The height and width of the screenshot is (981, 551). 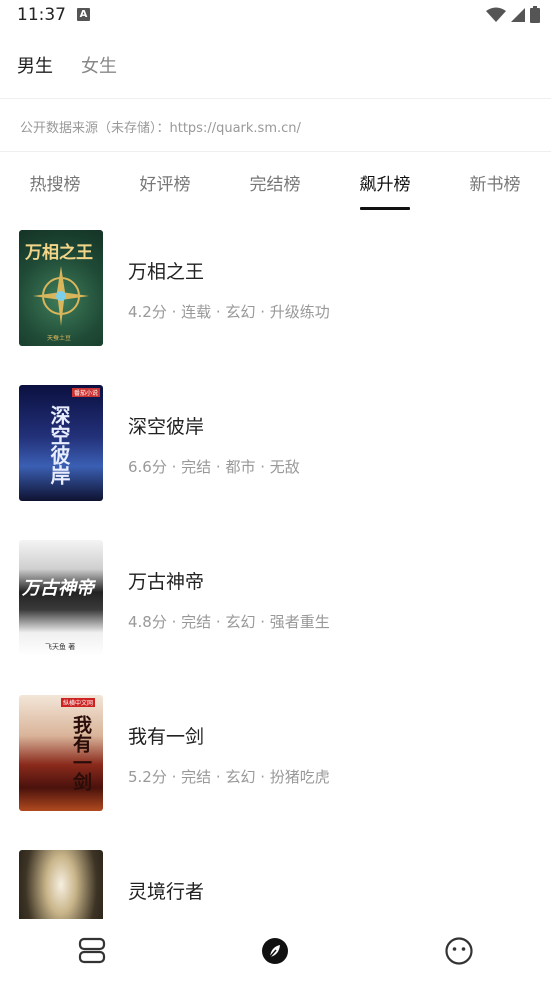 I want to click on nav-discover, so click(x=275, y=951).